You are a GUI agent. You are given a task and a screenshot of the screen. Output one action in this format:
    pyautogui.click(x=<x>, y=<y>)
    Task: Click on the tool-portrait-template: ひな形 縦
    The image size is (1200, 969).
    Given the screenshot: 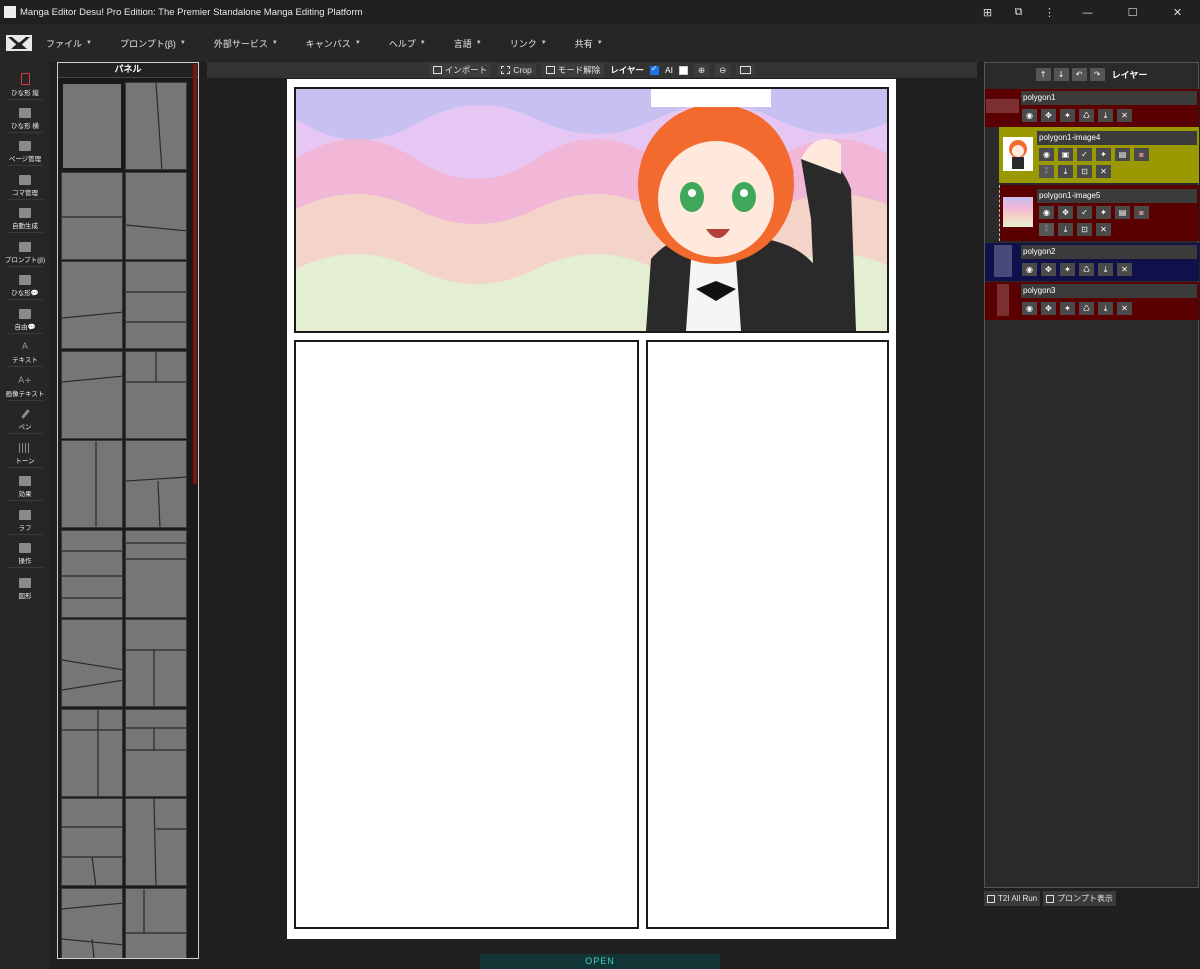 What is the action you would take?
    pyautogui.click(x=25, y=87)
    